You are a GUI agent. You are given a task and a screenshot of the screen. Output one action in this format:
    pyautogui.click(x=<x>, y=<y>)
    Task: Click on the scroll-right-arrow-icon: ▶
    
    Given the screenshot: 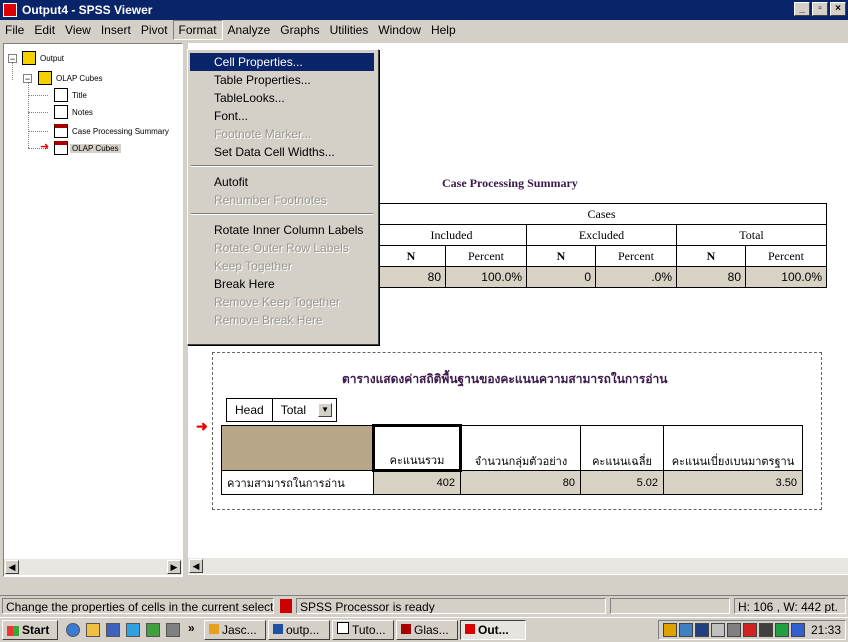 What is the action you would take?
    pyautogui.click(x=174, y=567)
    